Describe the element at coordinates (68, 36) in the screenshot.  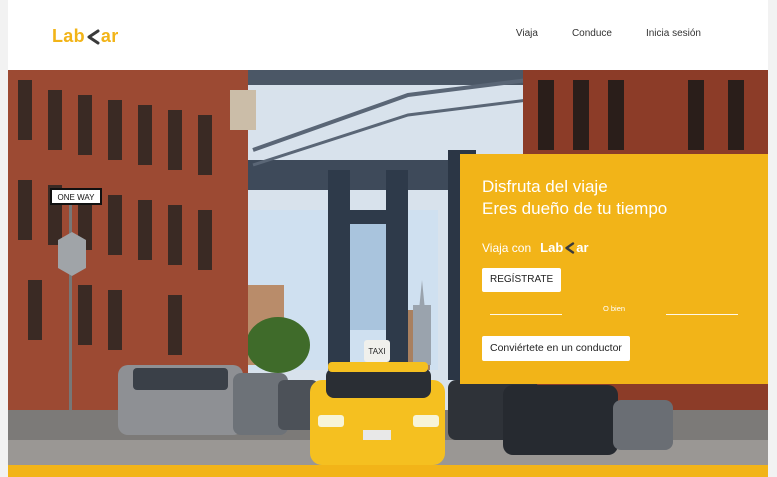
I see `brand-name-left: Lab` at that location.